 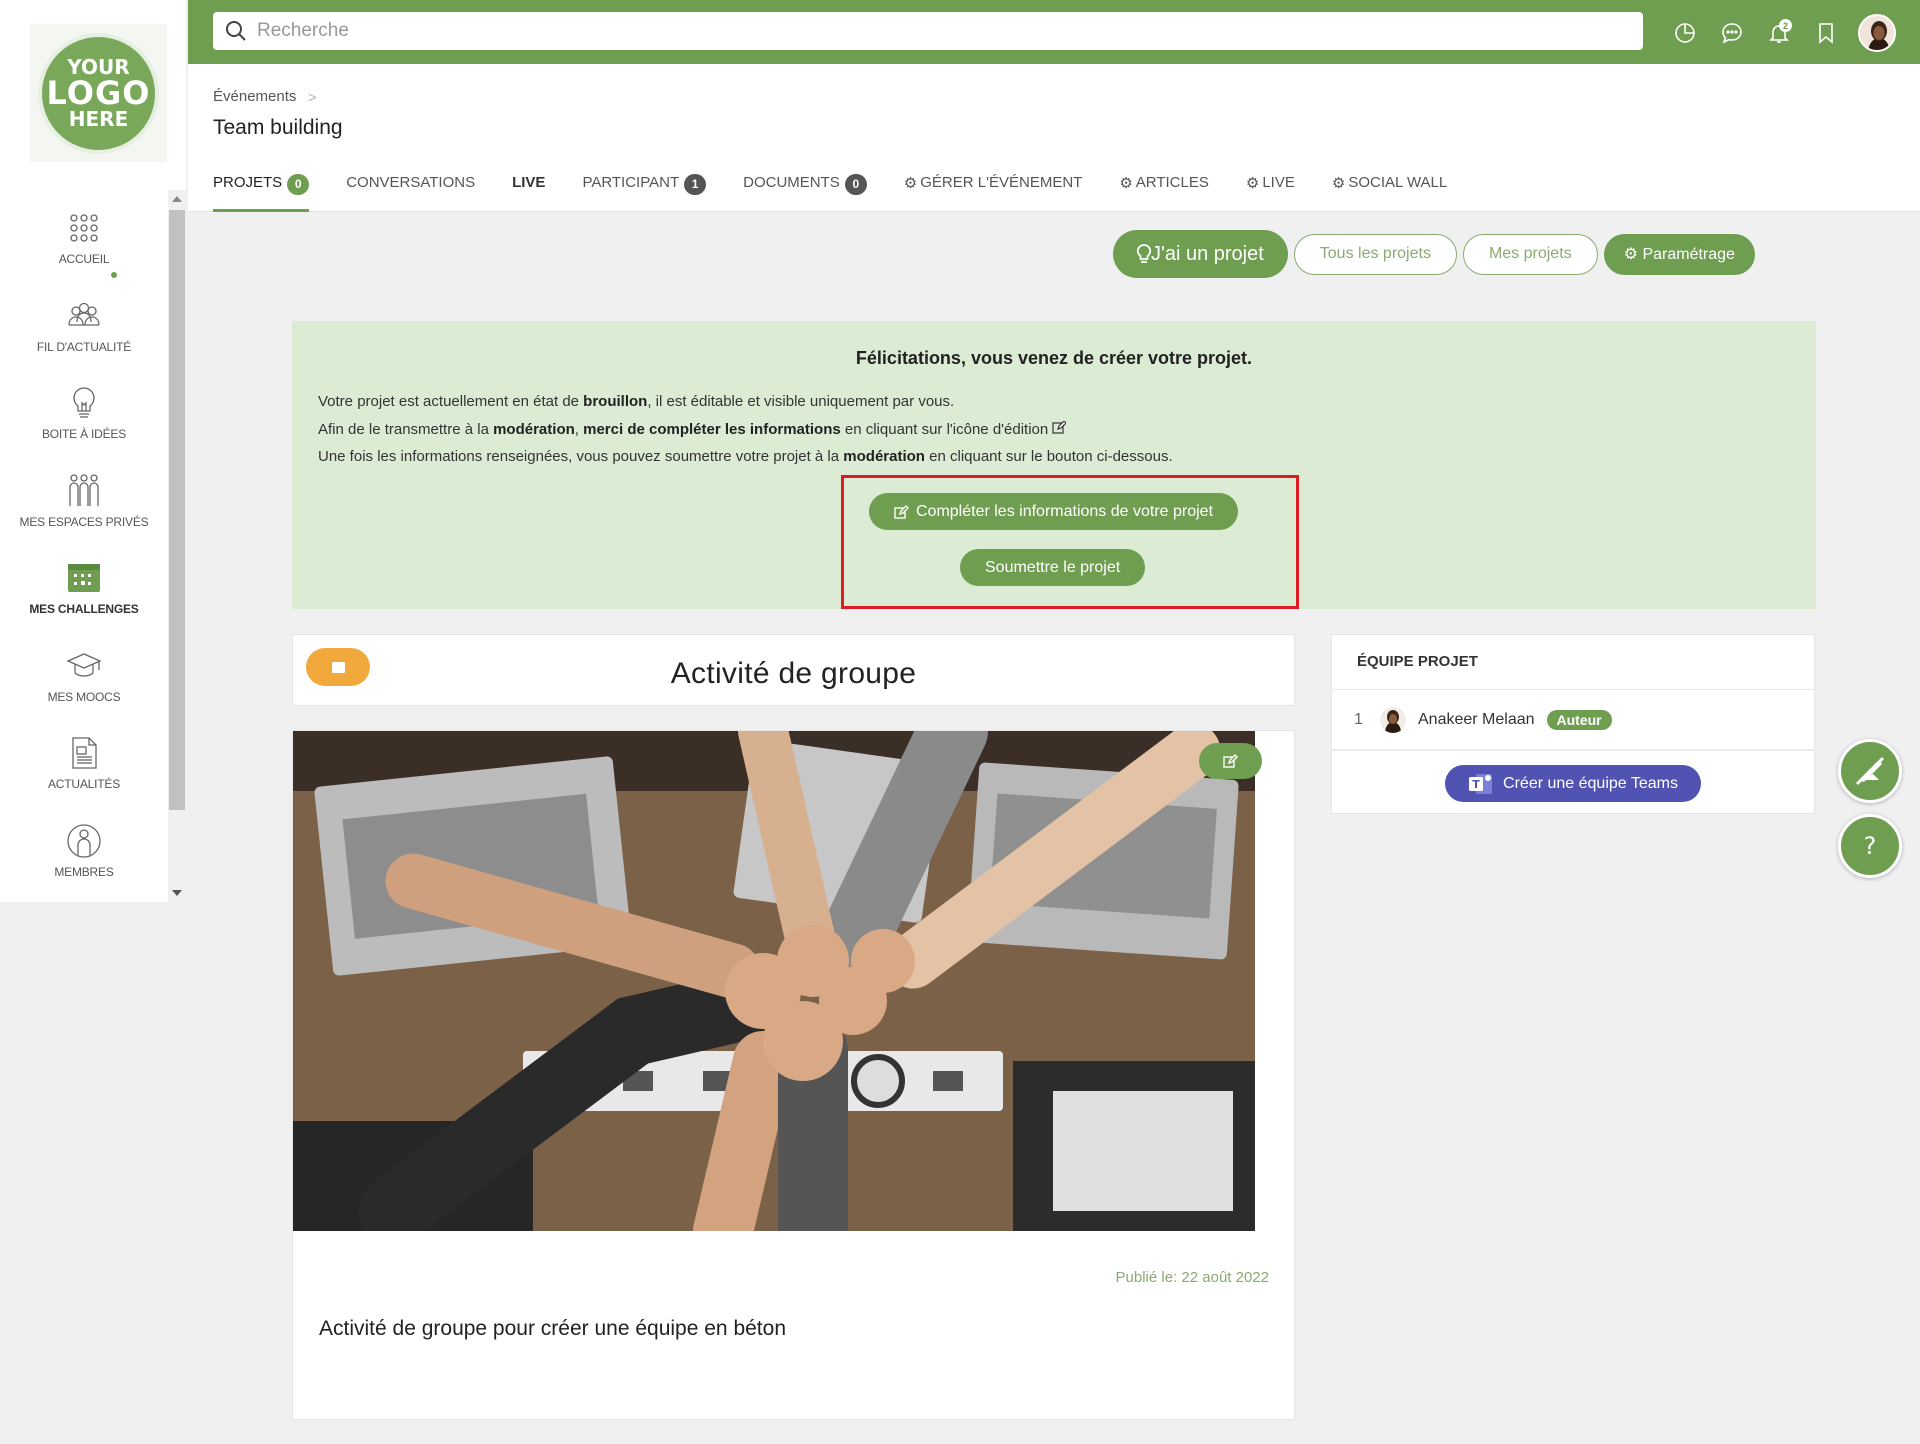 I want to click on sidebar-item-label: MES ESPACES PRIVÉS, so click(x=84, y=521).